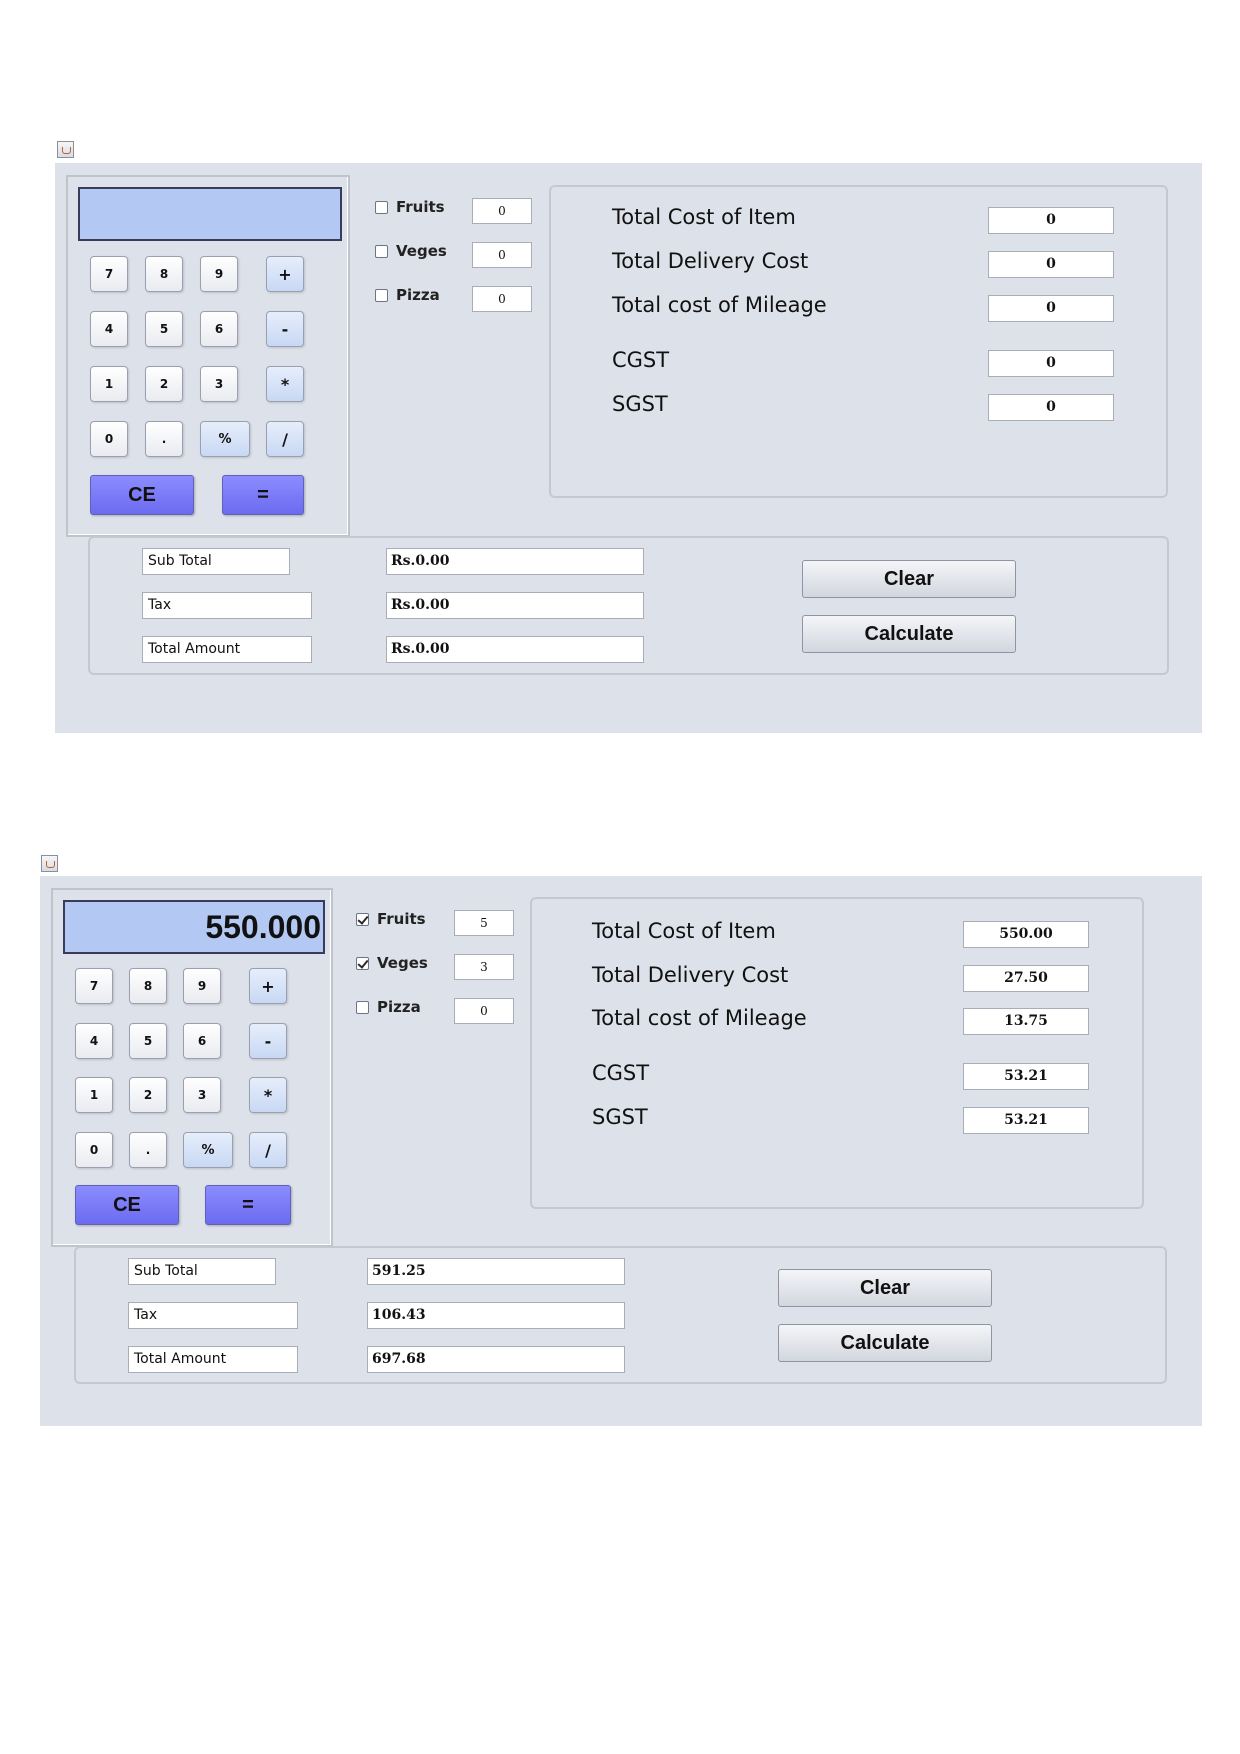 The width and height of the screenshot is (1240, 1754). What do you see at coordinates (502, 211) in the screenshot?
I see `fruits-qty-input: 0` at bounding box center [502, 211].